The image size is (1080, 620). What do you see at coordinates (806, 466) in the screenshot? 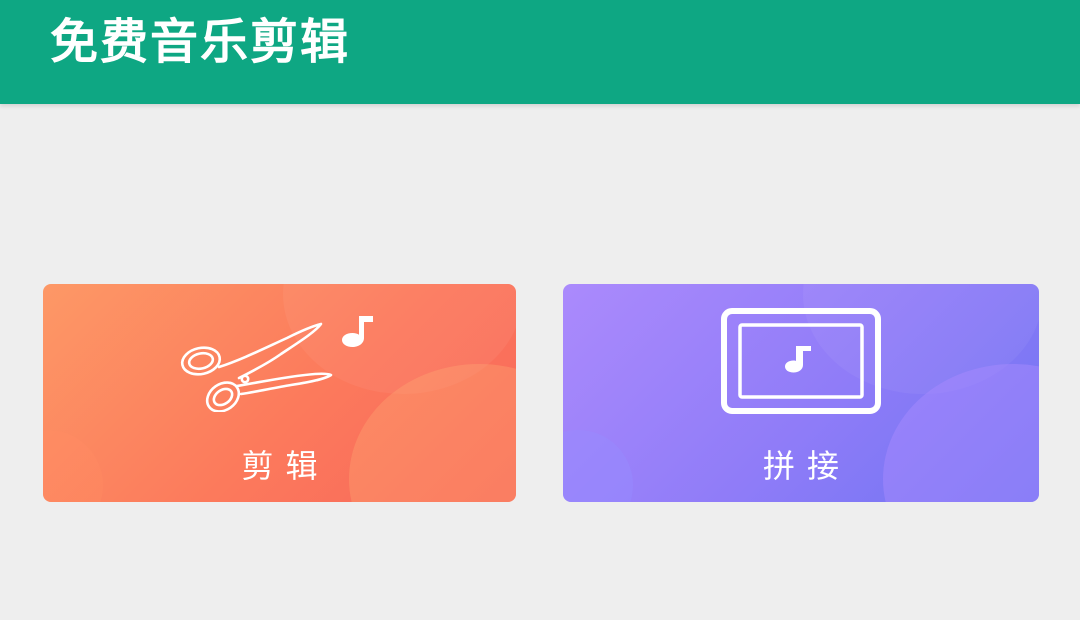
I see `join-card-label: 拼接` at bounding box center [806, 466].